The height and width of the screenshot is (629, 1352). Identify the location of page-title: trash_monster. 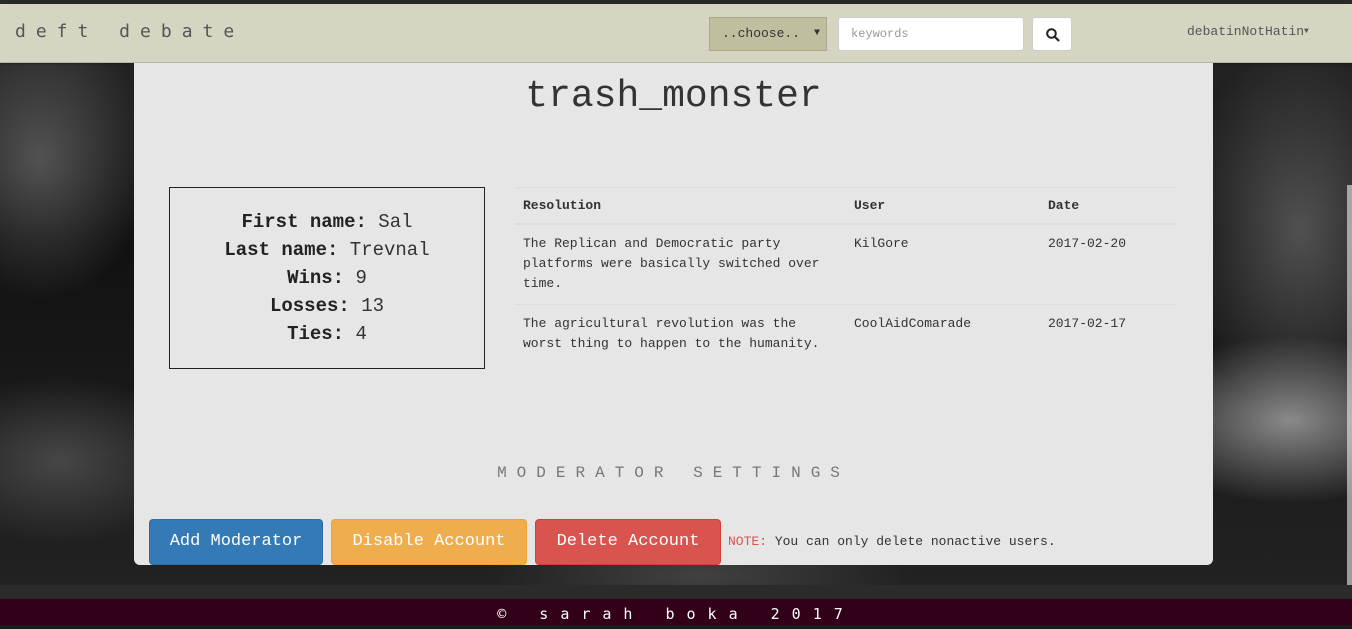
(673, 96).